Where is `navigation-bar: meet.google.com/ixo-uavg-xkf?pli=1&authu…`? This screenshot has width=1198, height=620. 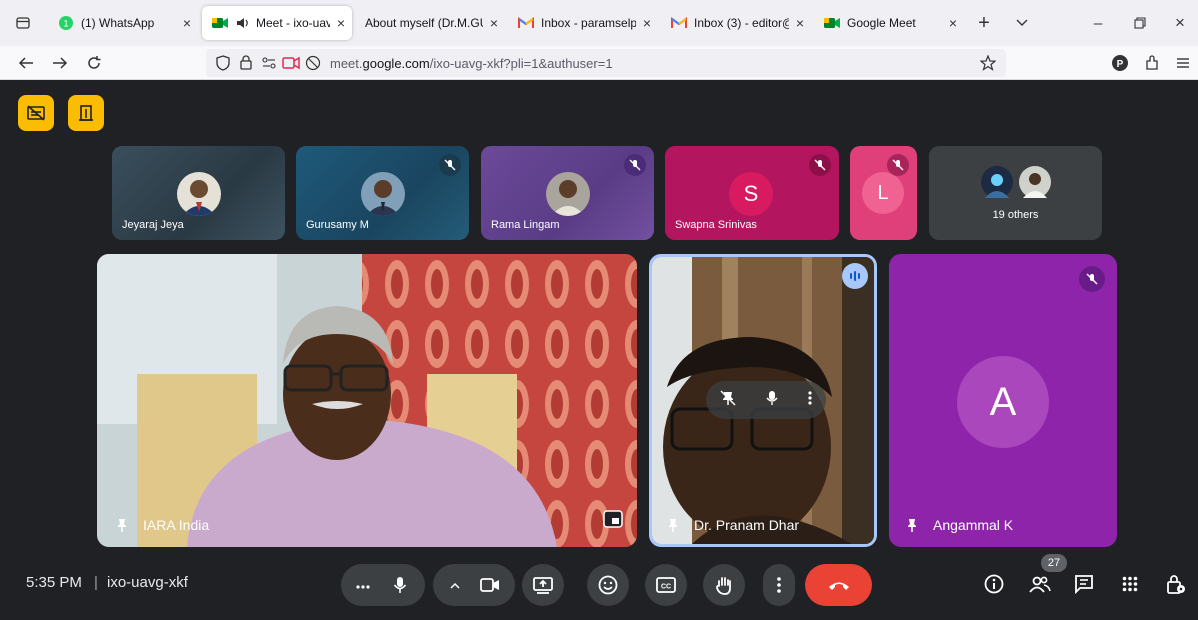
navigation-bar: meet.google.com/ixo-uavg-xkf?pli=1&authu… is located at coordinates (599, 63).